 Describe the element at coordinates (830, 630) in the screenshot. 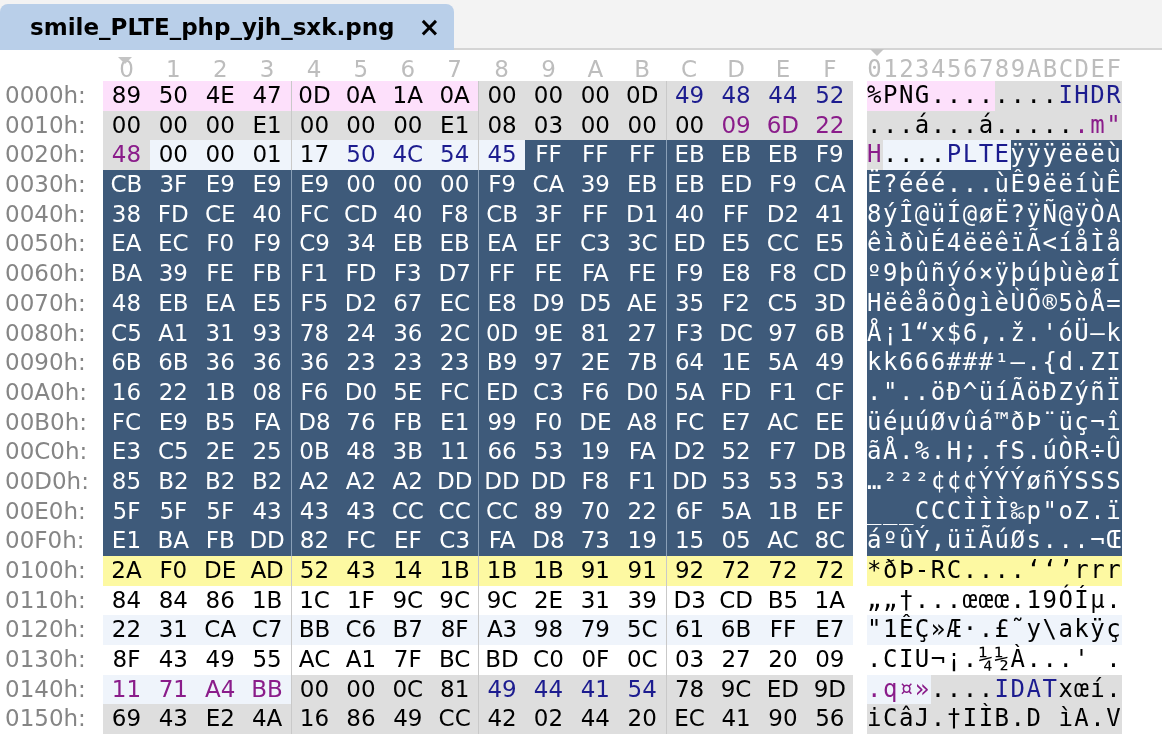

I see `hex-byte: E7` at that location.